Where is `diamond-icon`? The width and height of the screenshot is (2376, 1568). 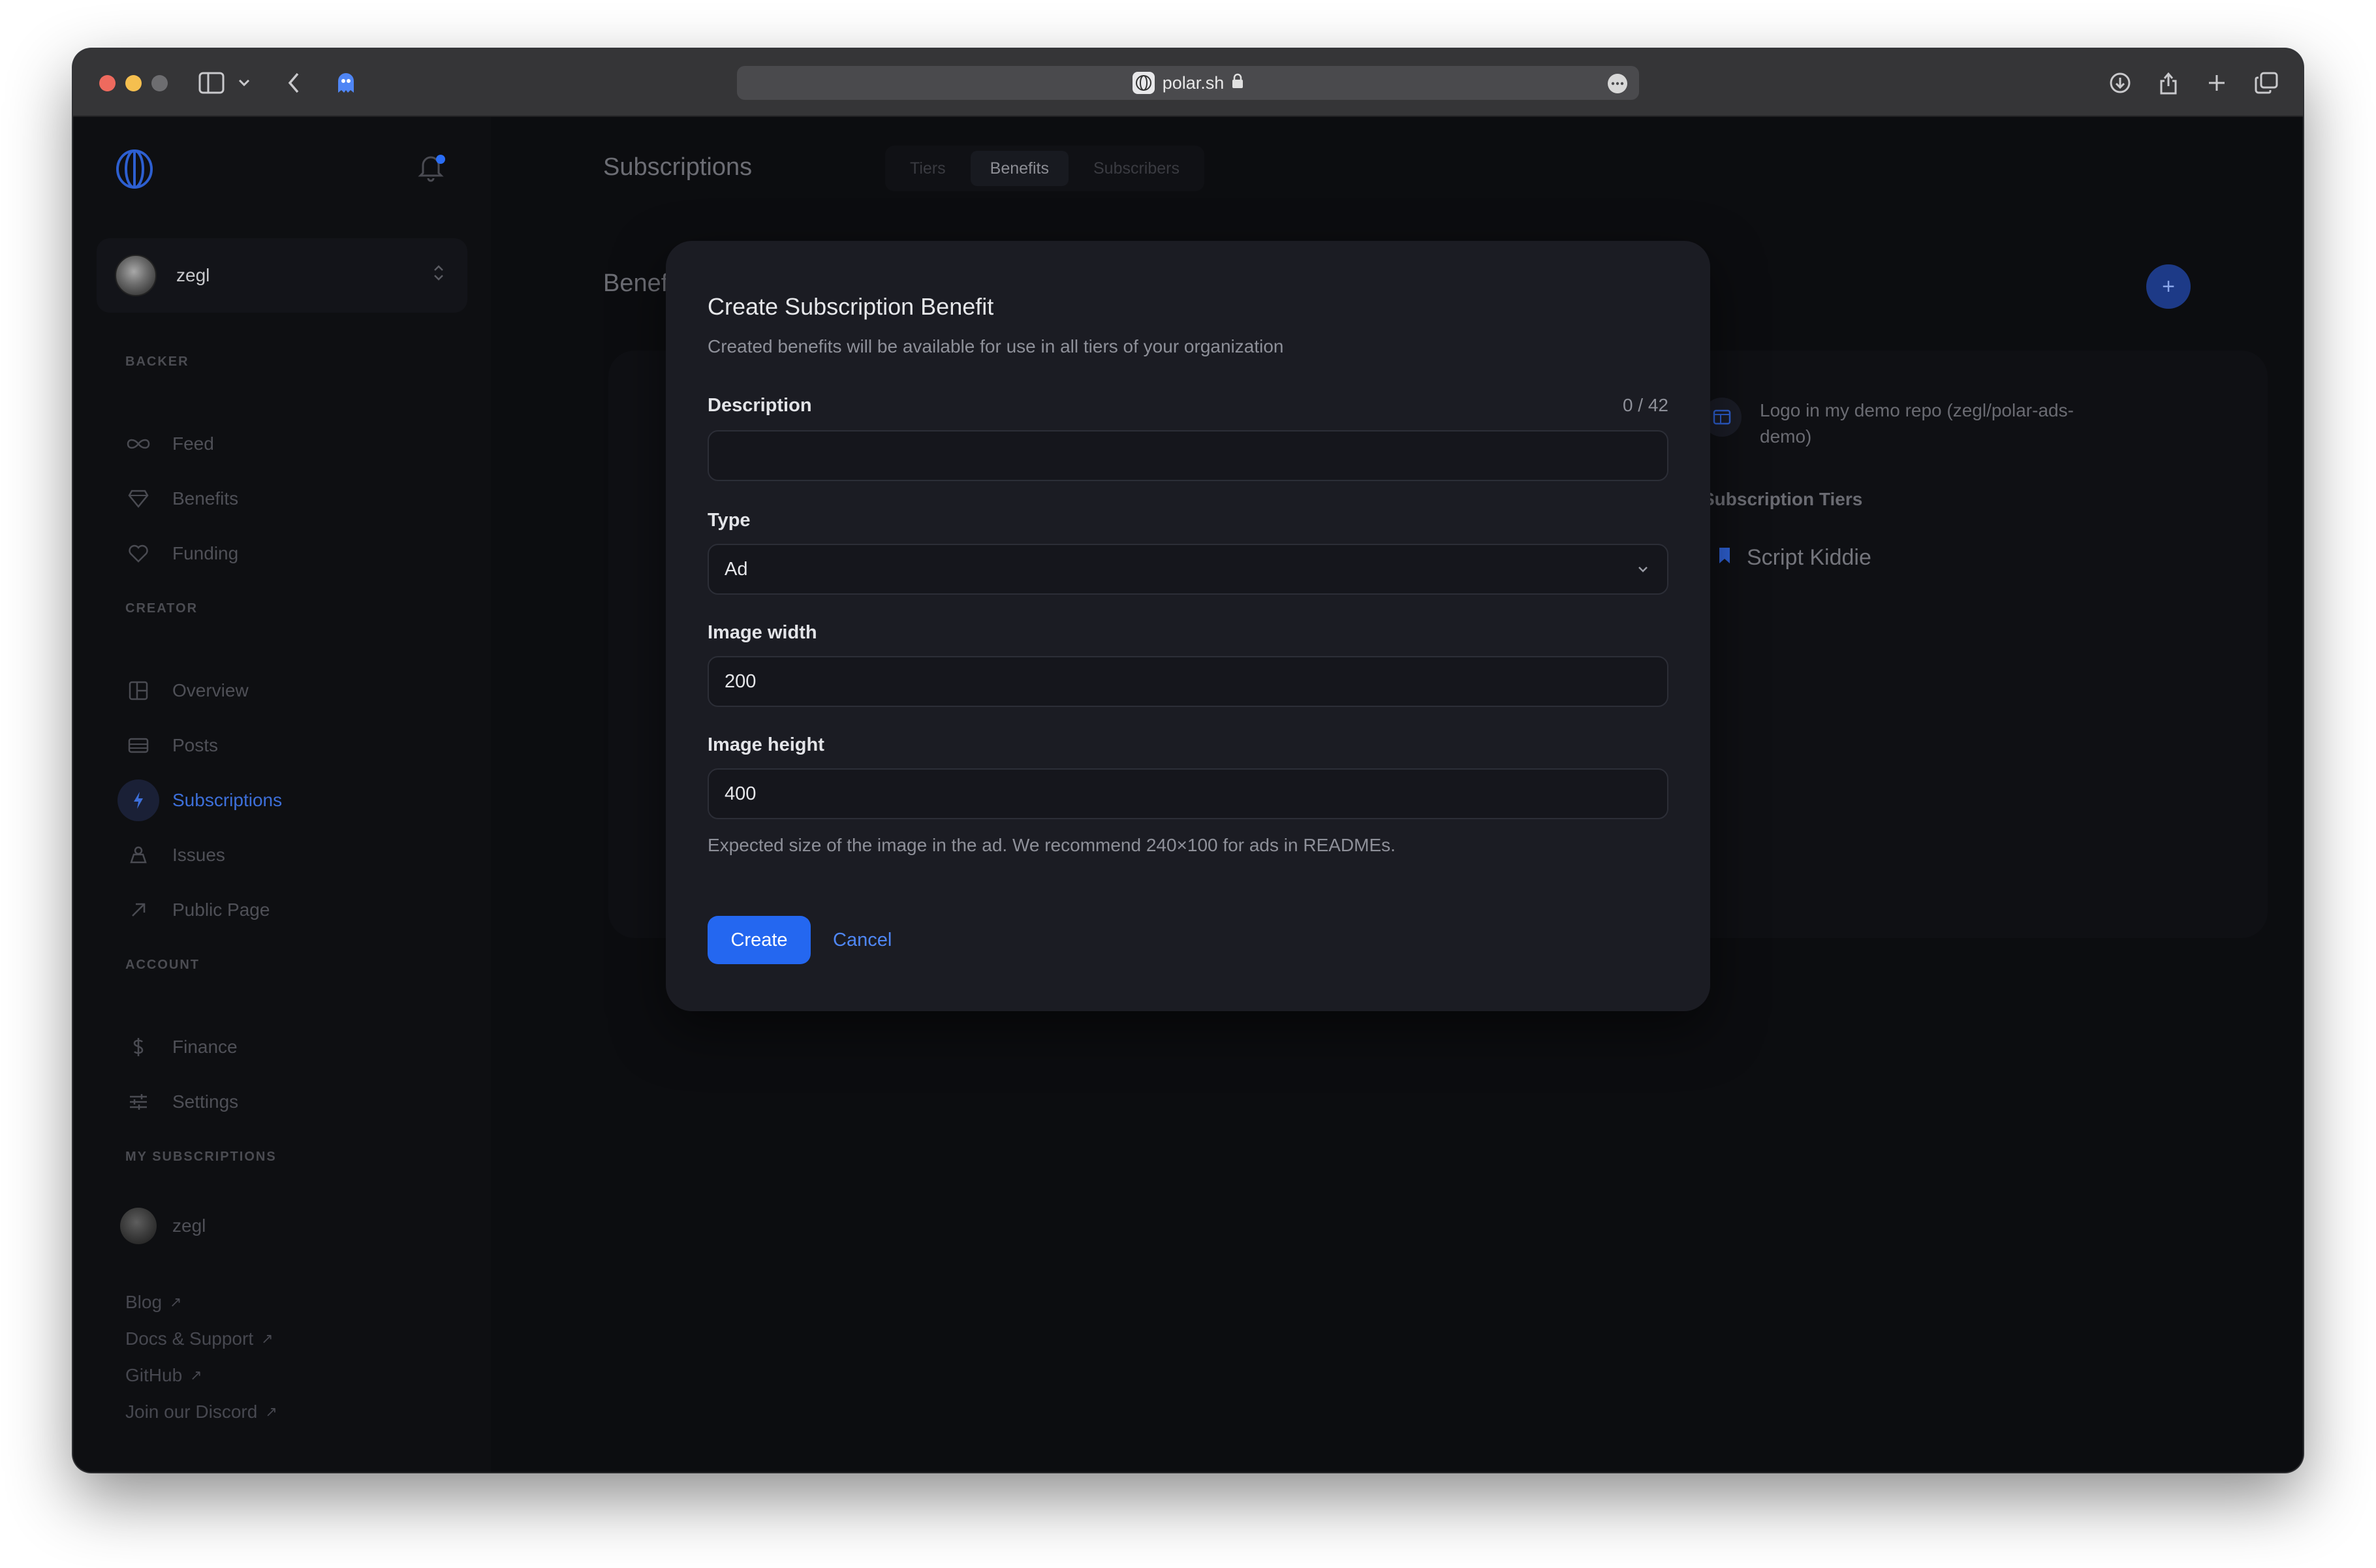
diamond-icon is located at coordinates (138, 499).